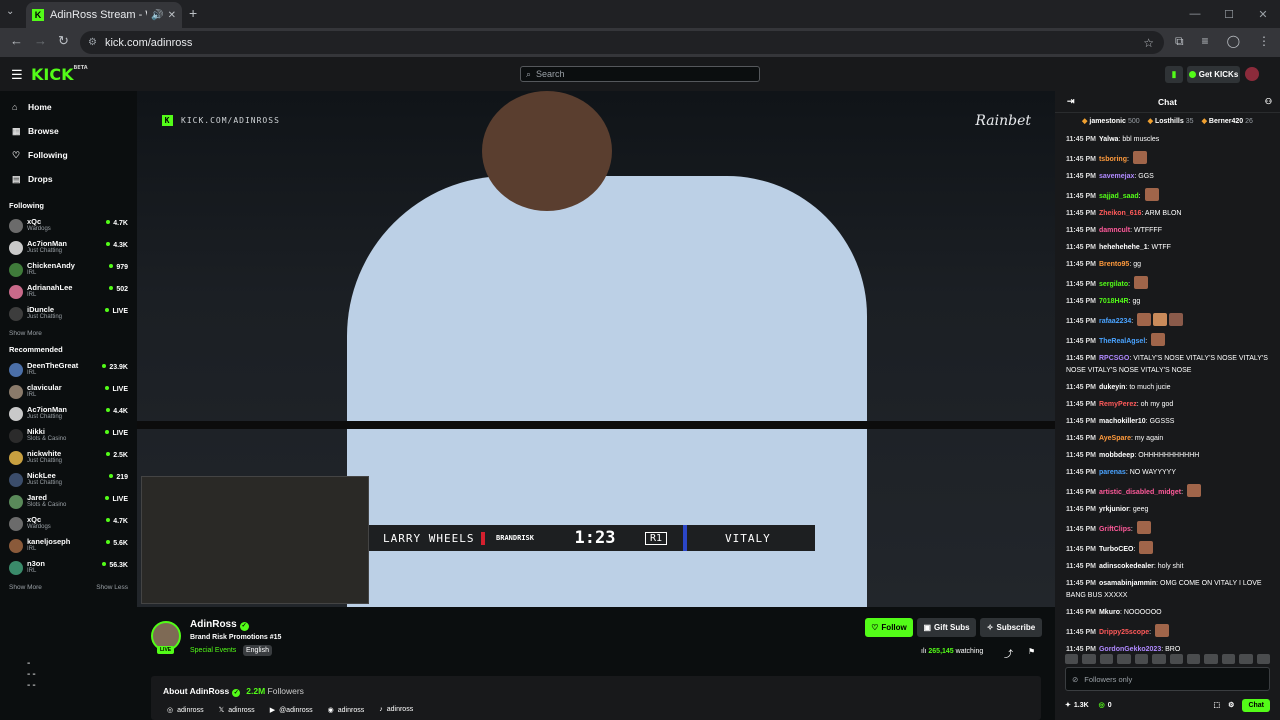  Describe the element at coordinates (1168, 388) in the screenshot. I see `chat-message: 11:45 PM dukeyin: to much jucie` at that location.